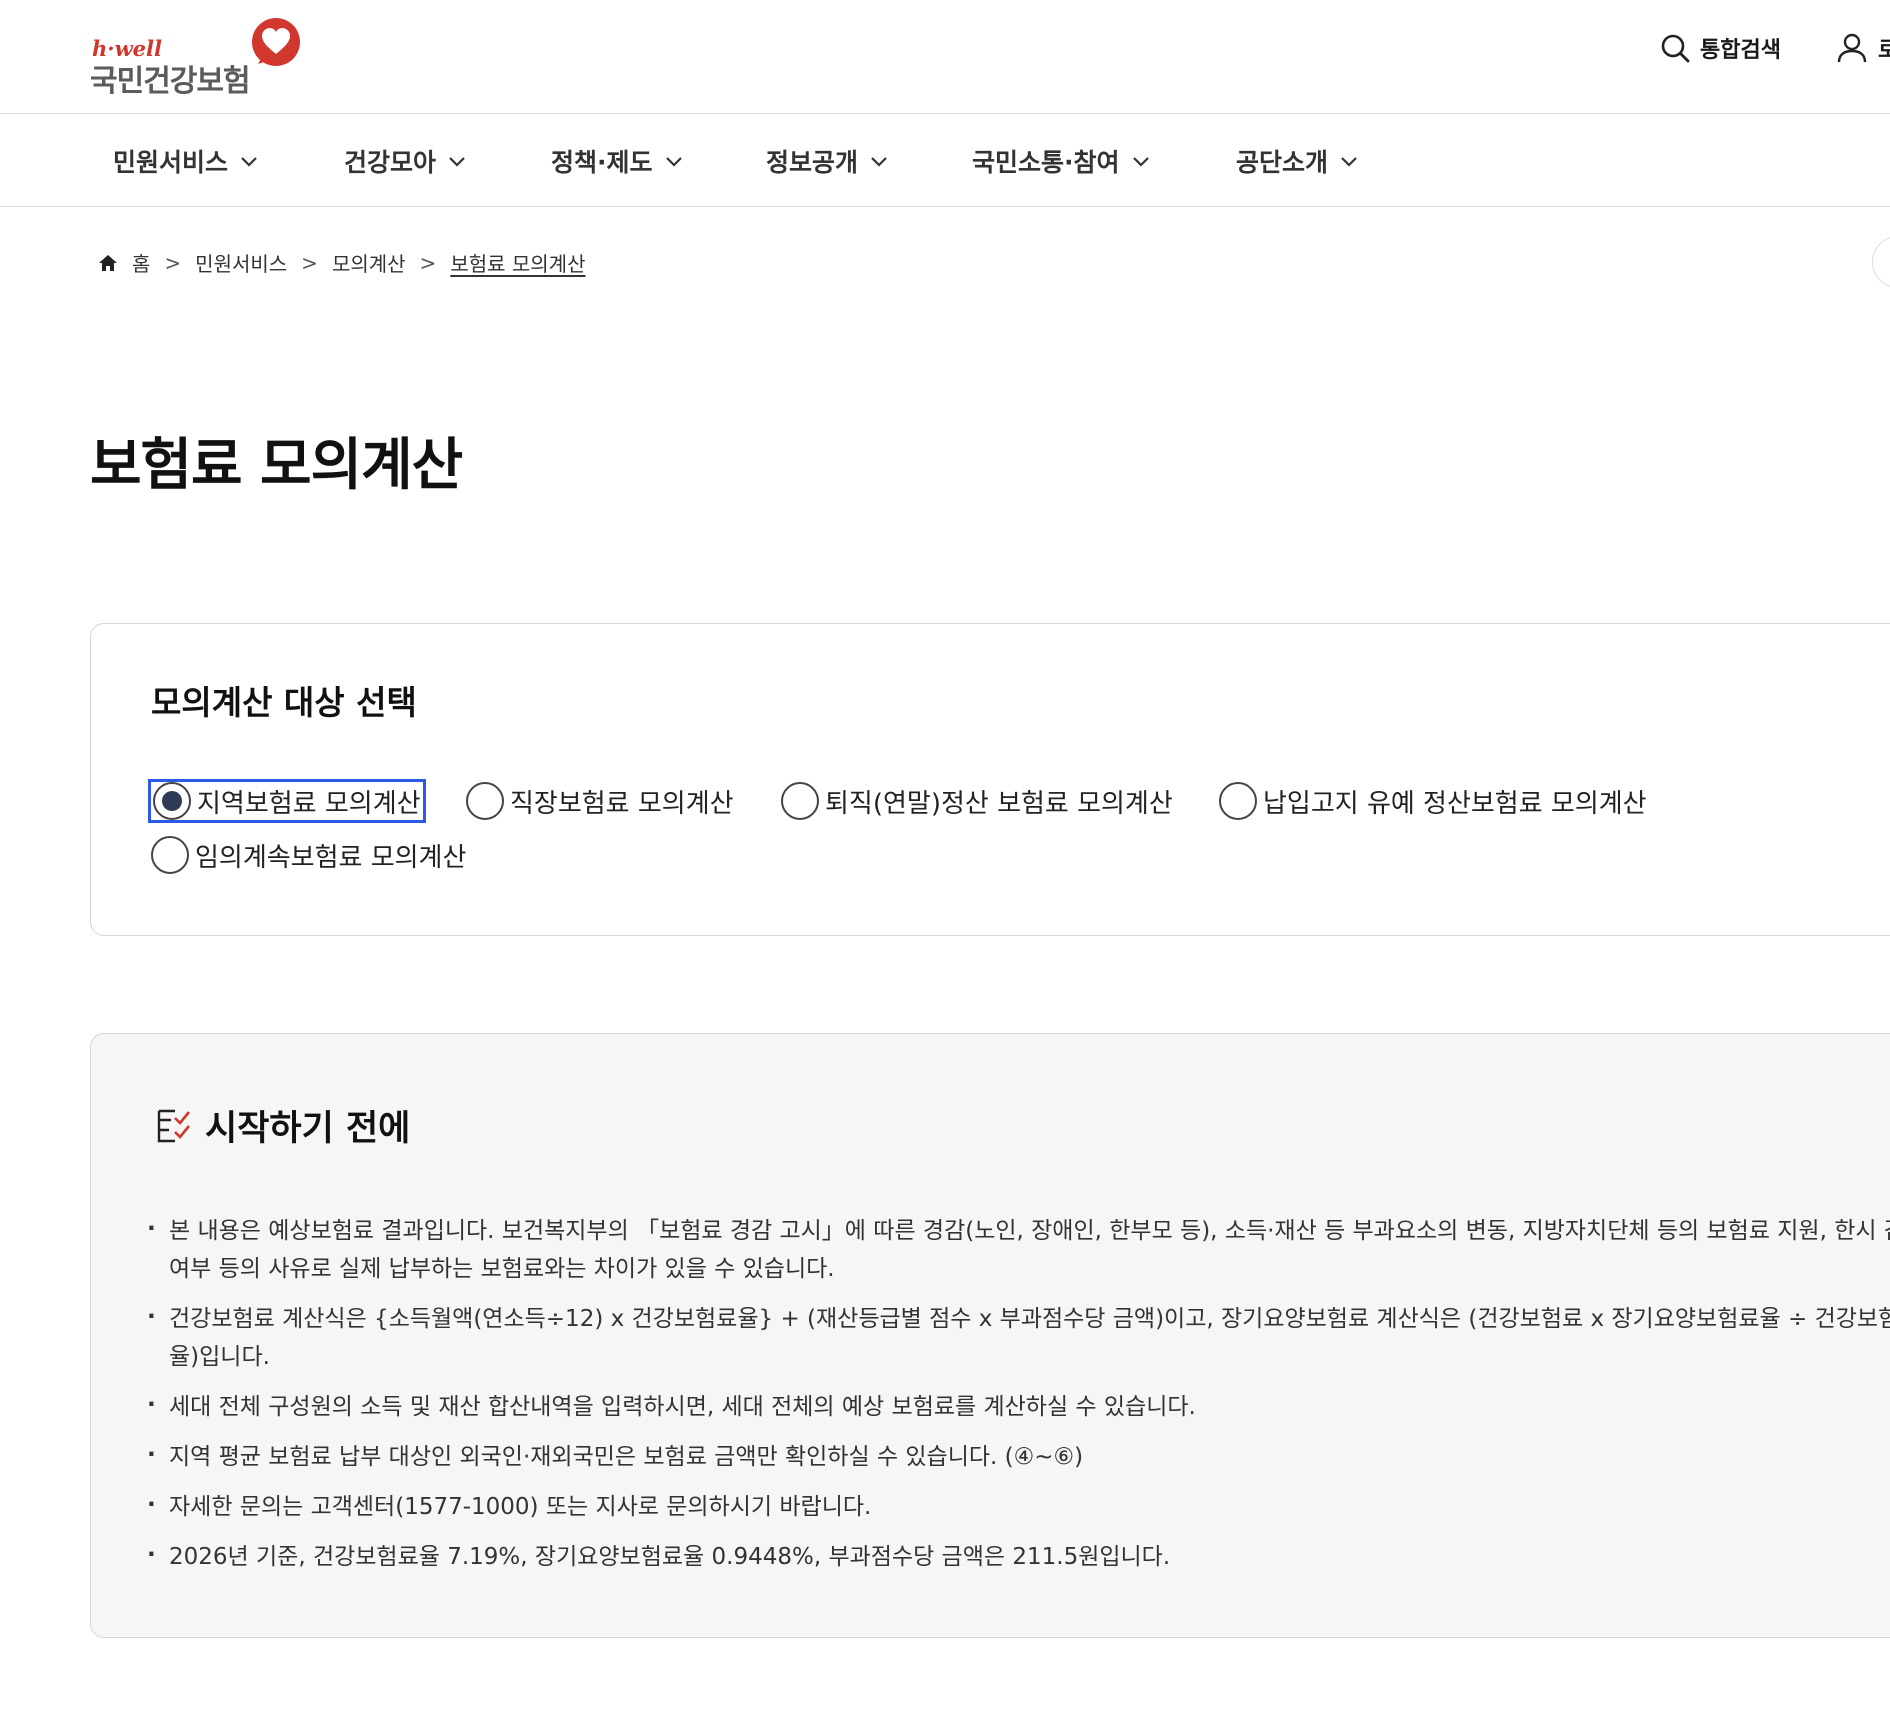 Image resolution: width=1890 pixels, height=1723 pixels. What do you see at coordinates (309, 803) in the screenshot?
I see `radio-label: 지역보험료 모의계산` at bounding box center [309, 803].